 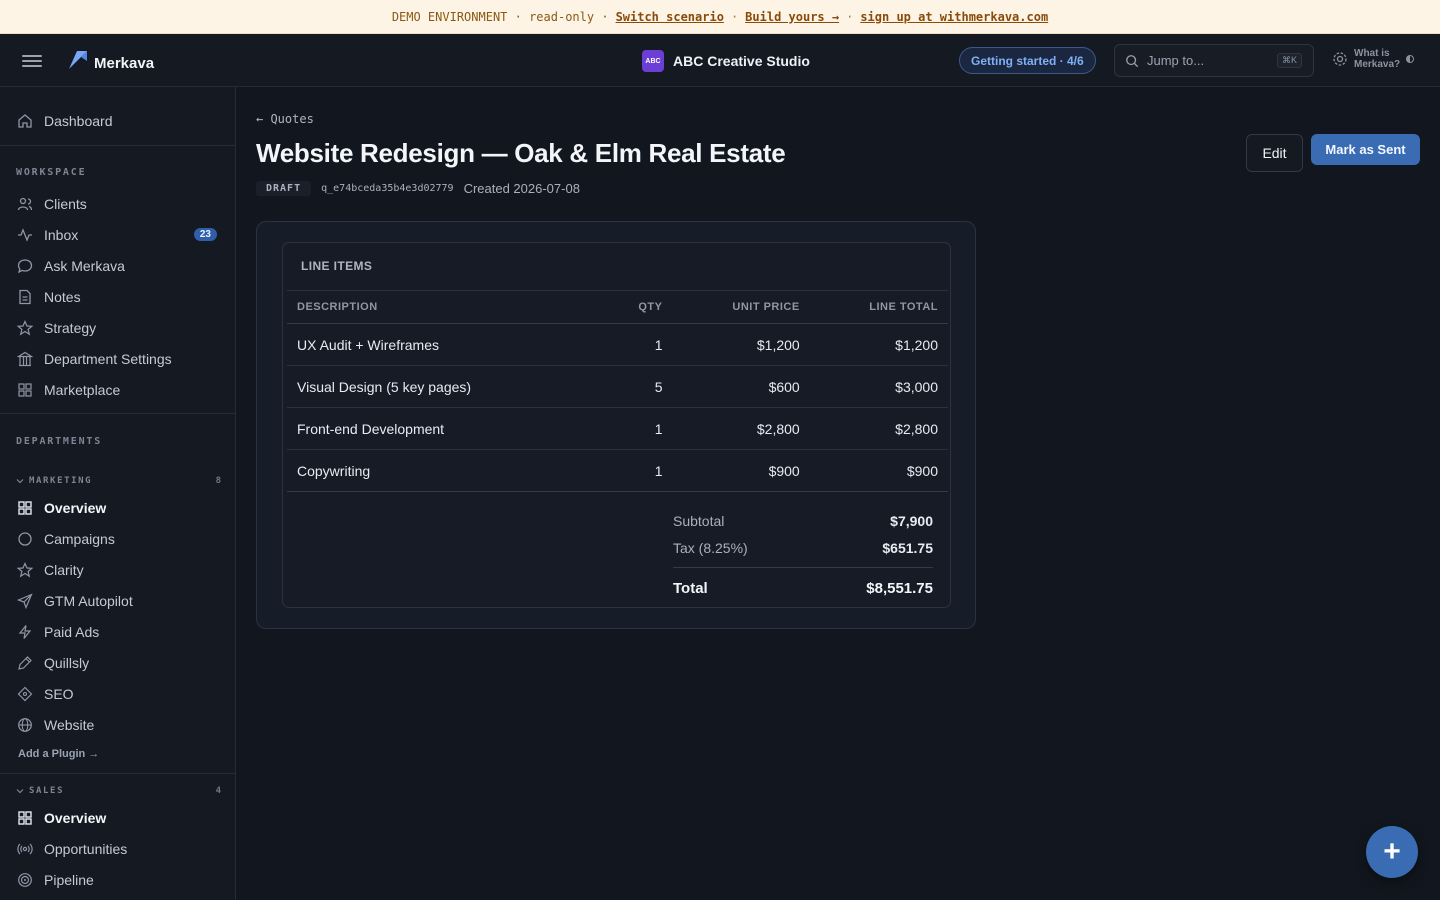 What do you see at coordinates (792, 17) in the screenshot?
I see `build-yours-link: Build yours →` at bounding box center [792, 17].